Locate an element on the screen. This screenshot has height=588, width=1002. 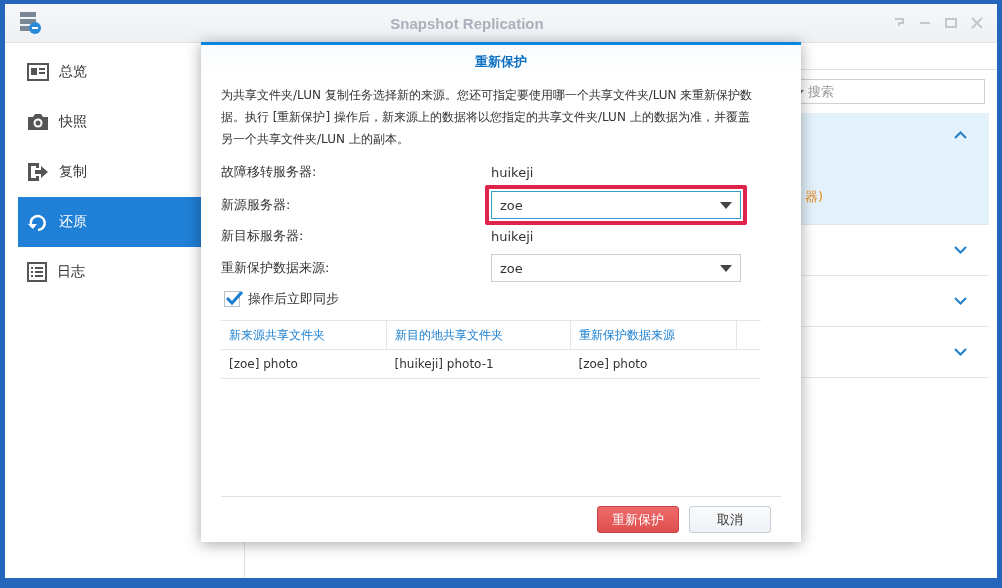
cancel-button: 取消 is located at coordinates (730, 519).